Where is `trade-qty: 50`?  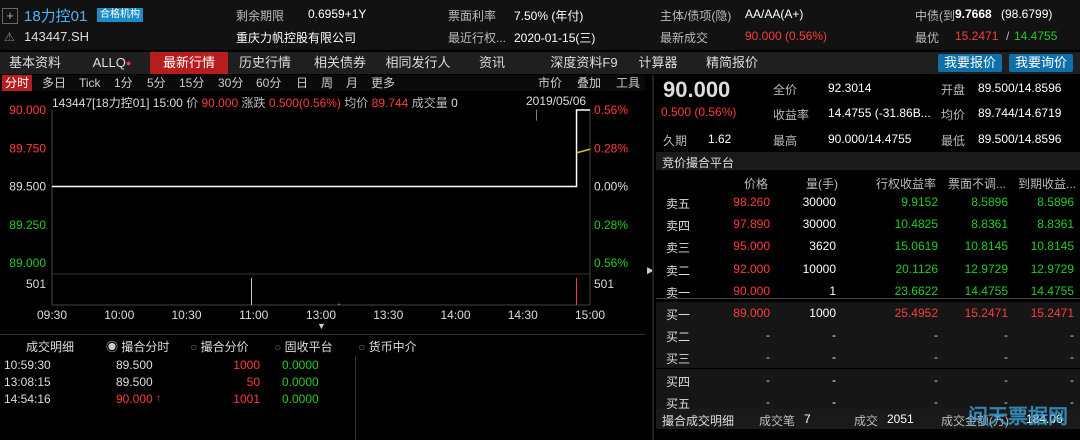 trade-qty: 50 is located at coordinates (253, 382).